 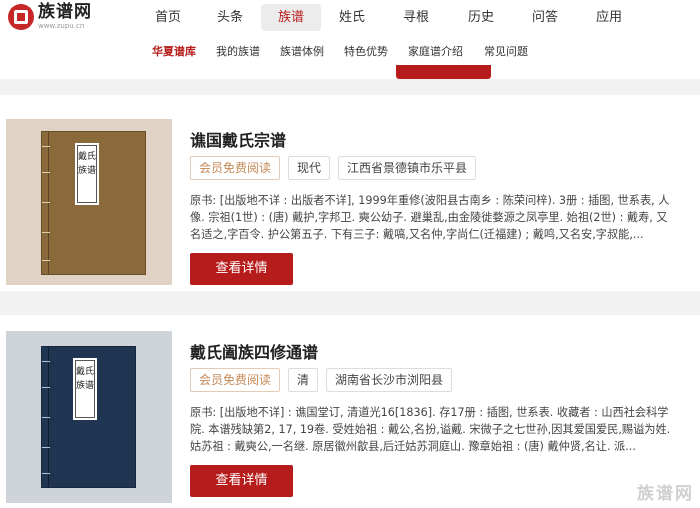 What do you see at coordinates (230, 17) in the screenshot?
I see `nav-headlines: 头条` at bounding box center [230, 17].